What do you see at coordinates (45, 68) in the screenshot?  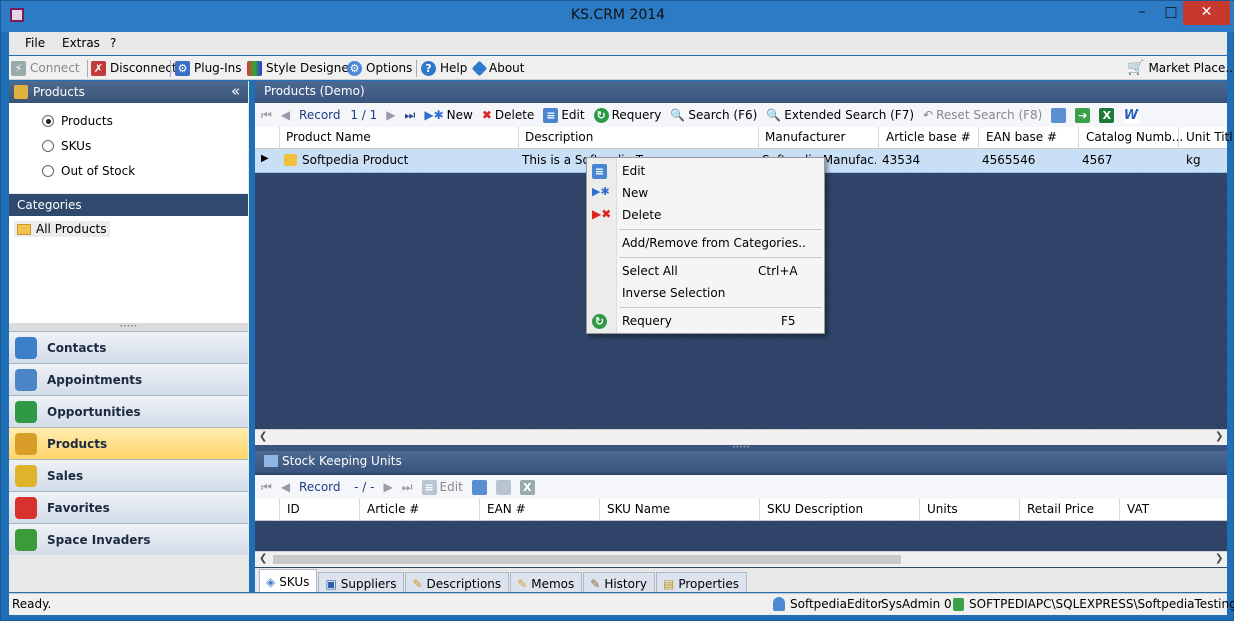 I see `connect-button: ⚡ Connect` at bounding box center [45, 68].